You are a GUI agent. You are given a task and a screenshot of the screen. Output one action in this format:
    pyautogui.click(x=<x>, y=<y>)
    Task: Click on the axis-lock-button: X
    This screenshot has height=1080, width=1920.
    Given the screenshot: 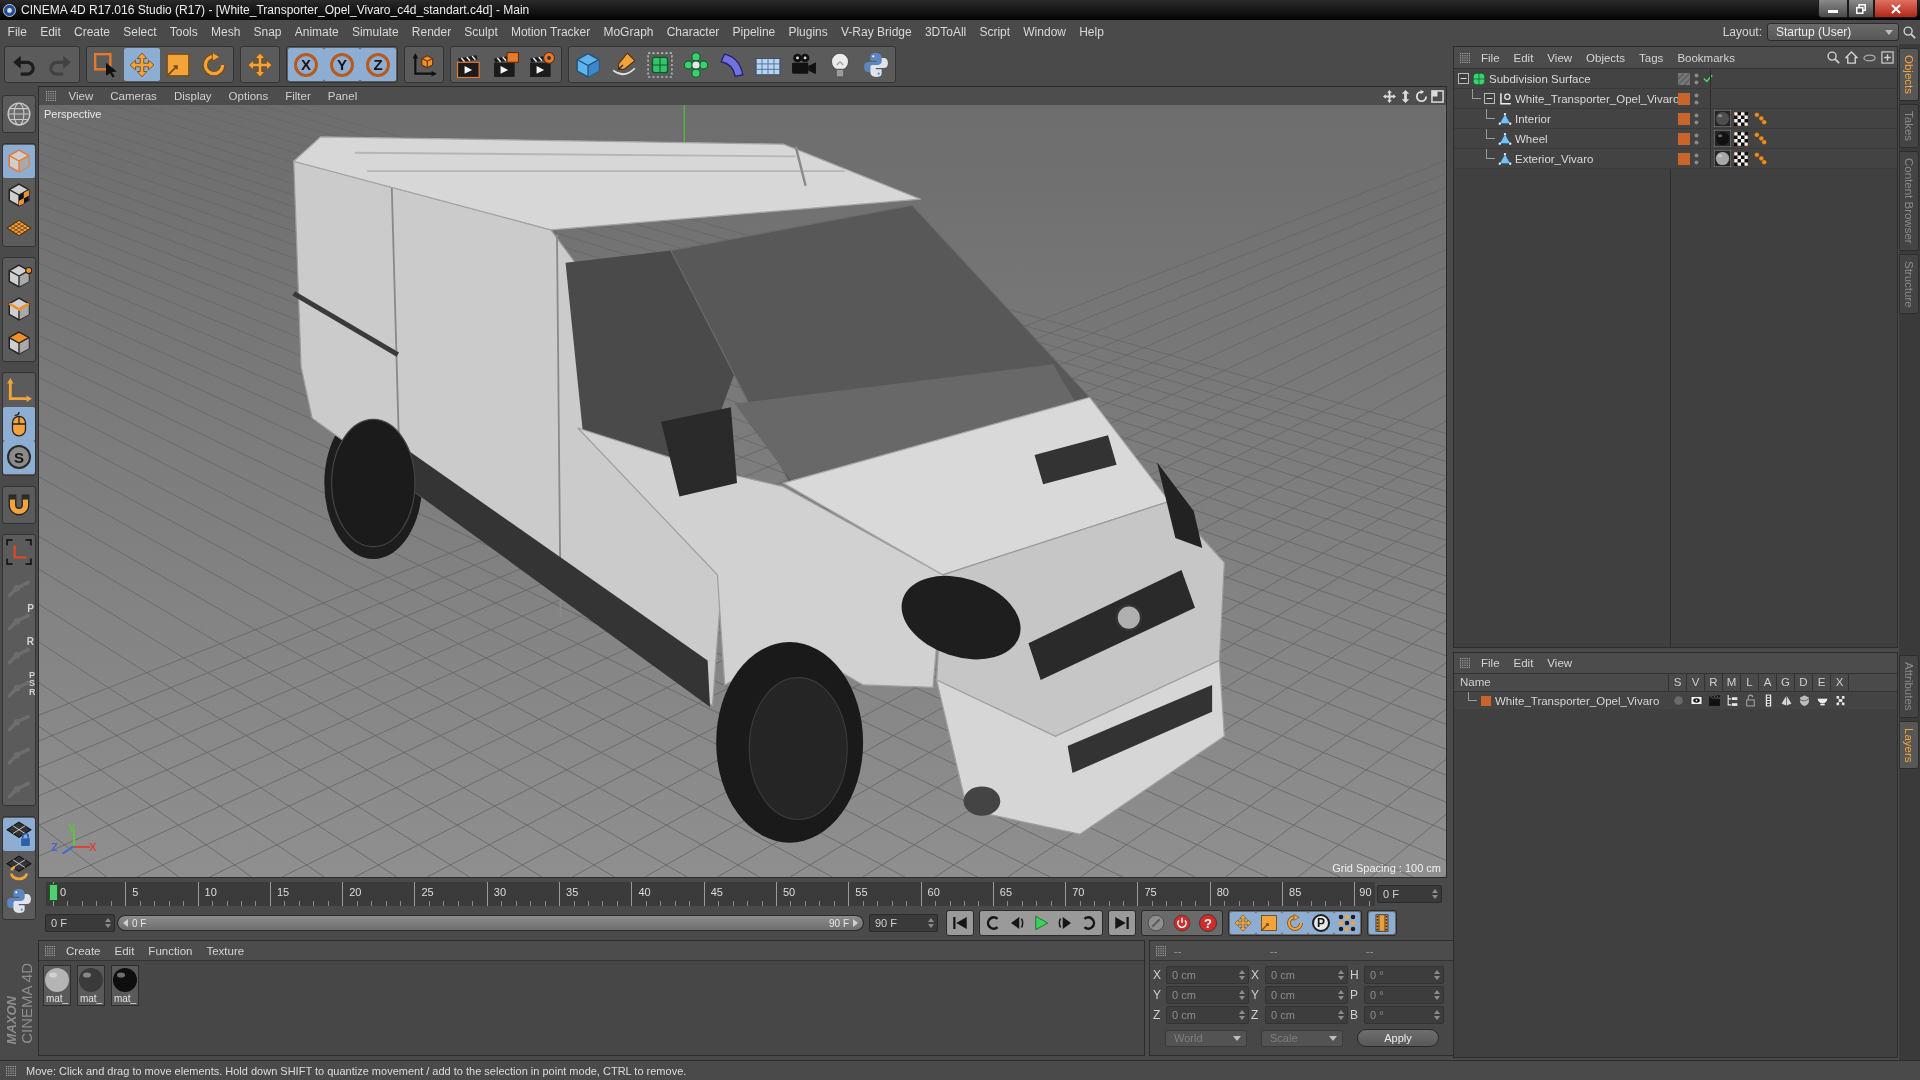 What is the action you would take?
    pyautogui.click(x=306, y=64)
    